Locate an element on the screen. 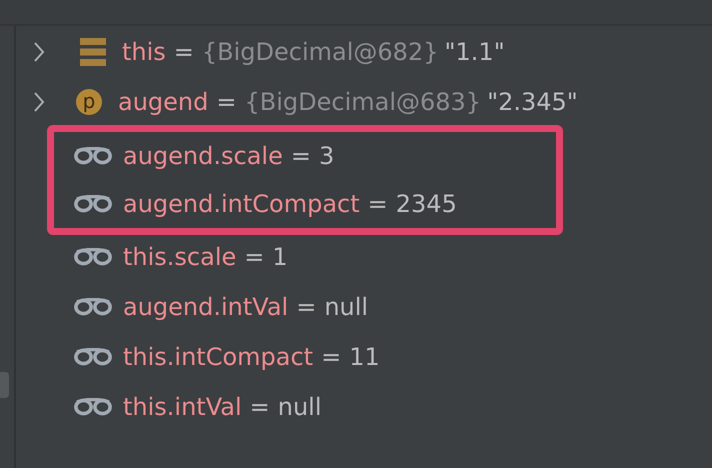 This screenshot has width=712, height=468. watch-expression: augend.intCompact is located at coordinates (241, 204).